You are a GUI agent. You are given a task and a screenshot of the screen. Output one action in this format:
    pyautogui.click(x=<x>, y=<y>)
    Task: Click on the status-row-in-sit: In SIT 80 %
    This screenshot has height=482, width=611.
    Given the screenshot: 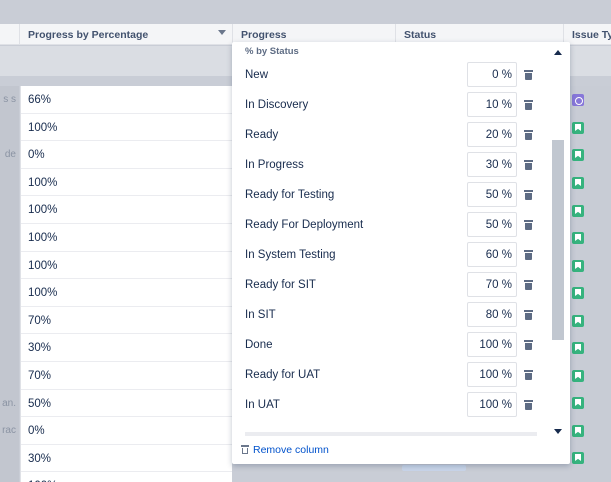 What is the action you would take?
    pyautogui.click(x=392, y=315)
    